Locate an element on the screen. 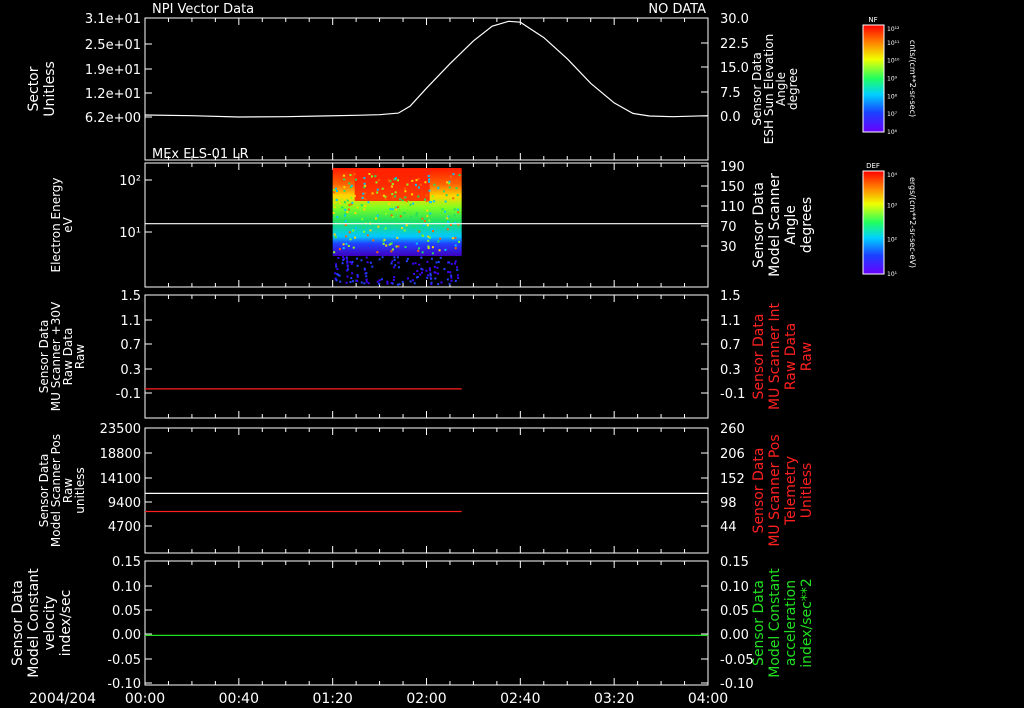 Image resolution: width=1024 pixels, height=708 pixels. left-axis-label-line: unitless is located at coordinates (80, 490).